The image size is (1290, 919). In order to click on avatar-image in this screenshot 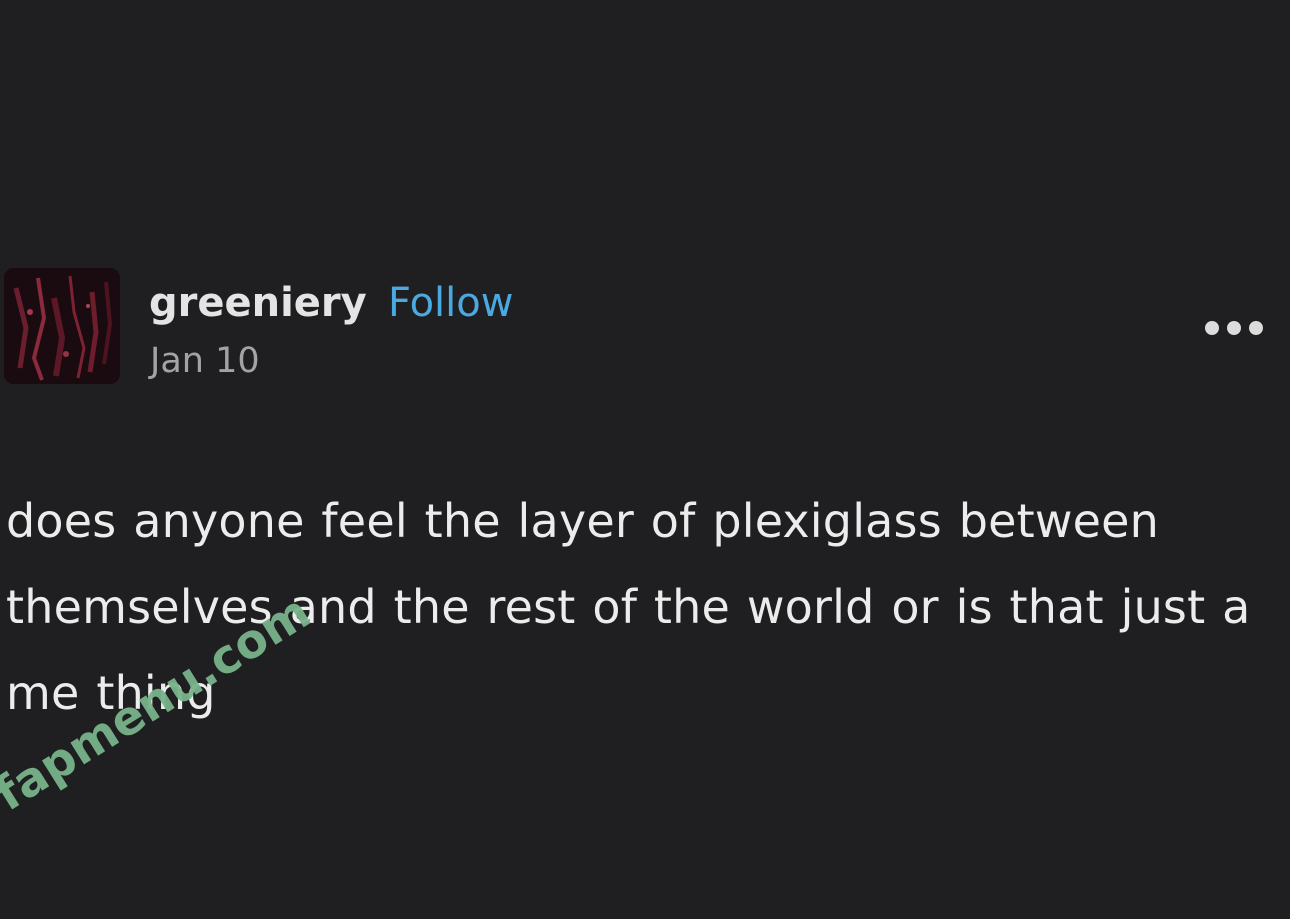, I will do `click(62, 326)`.